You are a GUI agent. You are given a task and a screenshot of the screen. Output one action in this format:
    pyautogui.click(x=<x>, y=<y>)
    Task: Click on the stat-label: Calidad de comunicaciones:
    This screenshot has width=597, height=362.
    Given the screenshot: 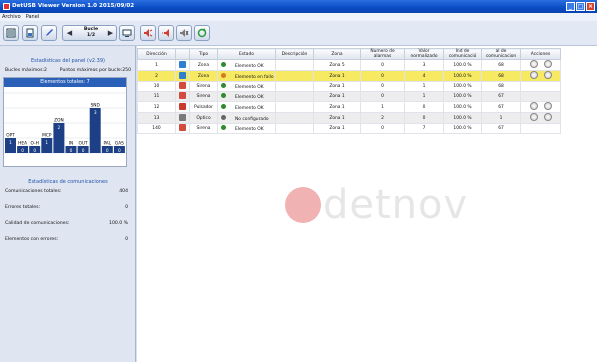 What is the action you would take?
    pyautogui.click(x=37, y=223)
    